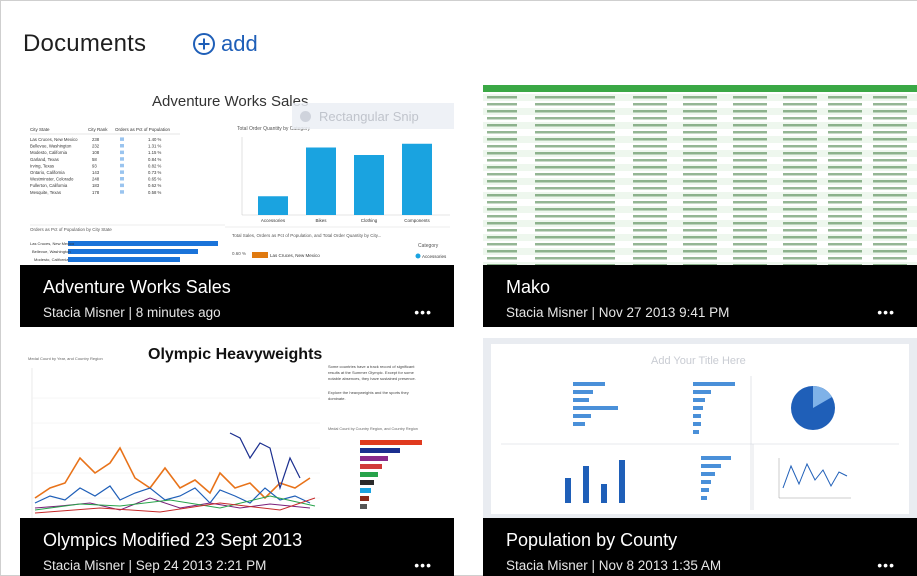 This screenshot has height=576, width=917. I want to click on table-cell: 58, so click(94, 159).